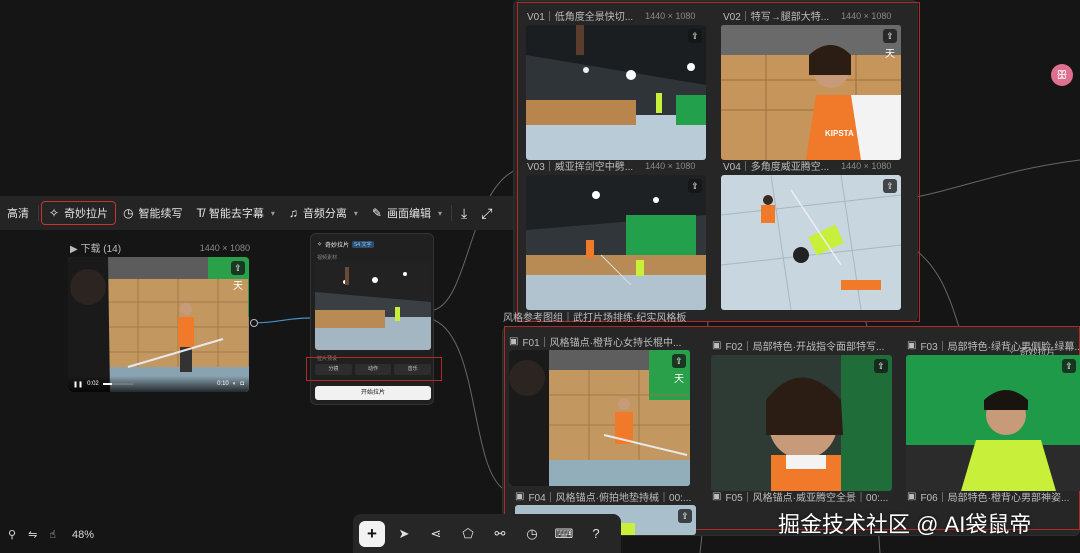  I want to click on video-frame, so click(158, 324).